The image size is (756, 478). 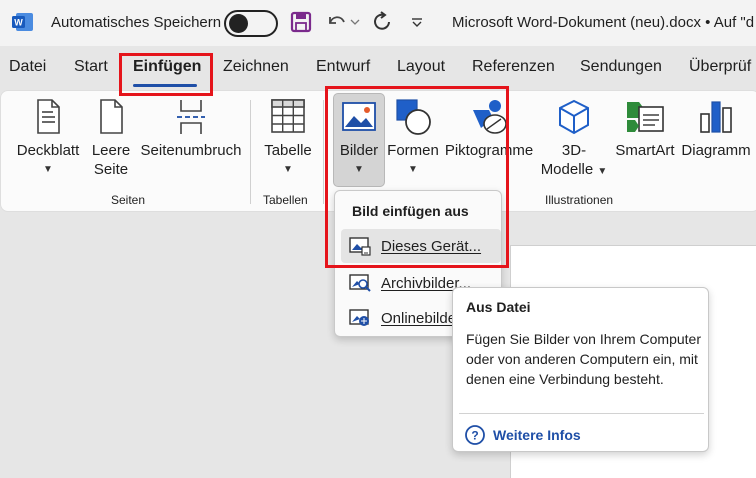 What do you see at coordinates (513, 67) in the screenshot?
I see `tab-referenzen: Referenzen` at bounding box center [513, 67].